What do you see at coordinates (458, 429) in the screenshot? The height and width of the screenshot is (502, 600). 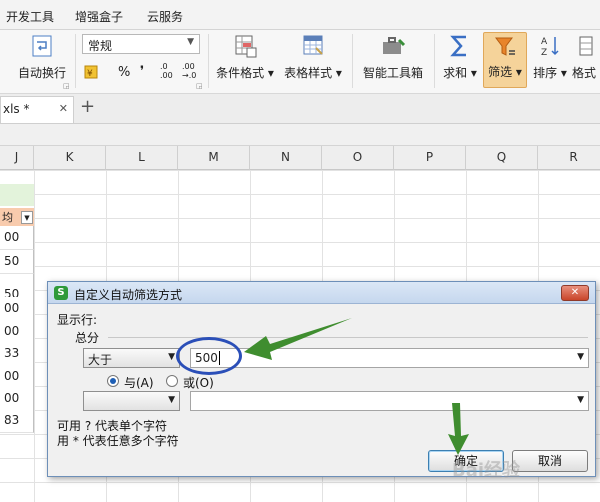 I see `arrow-to-ok-button` at bounding box center [458, 429].